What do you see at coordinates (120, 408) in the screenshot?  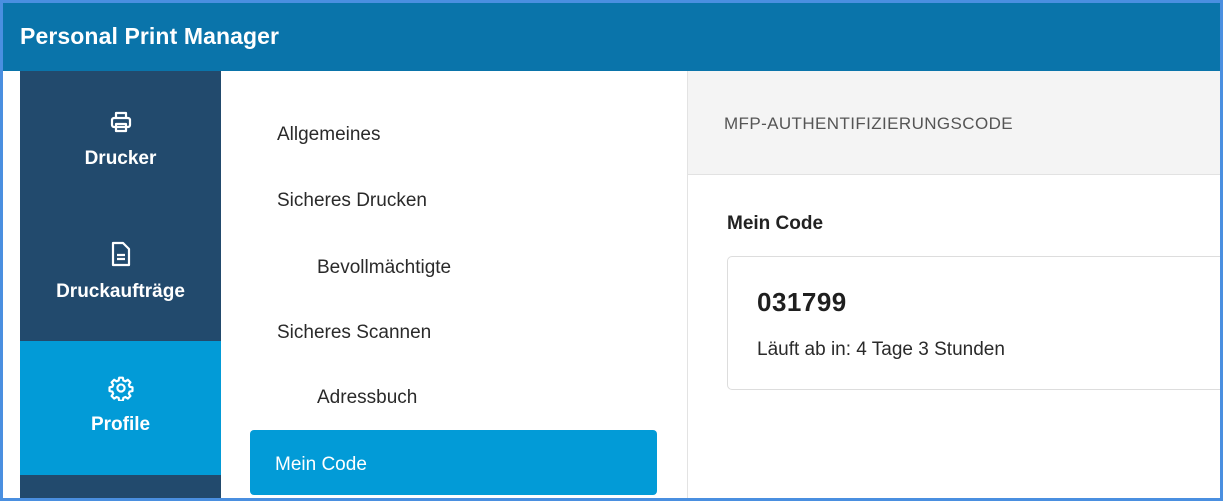 I see `sidebar-item-profile: Profile` at bounding box center [120, 408].